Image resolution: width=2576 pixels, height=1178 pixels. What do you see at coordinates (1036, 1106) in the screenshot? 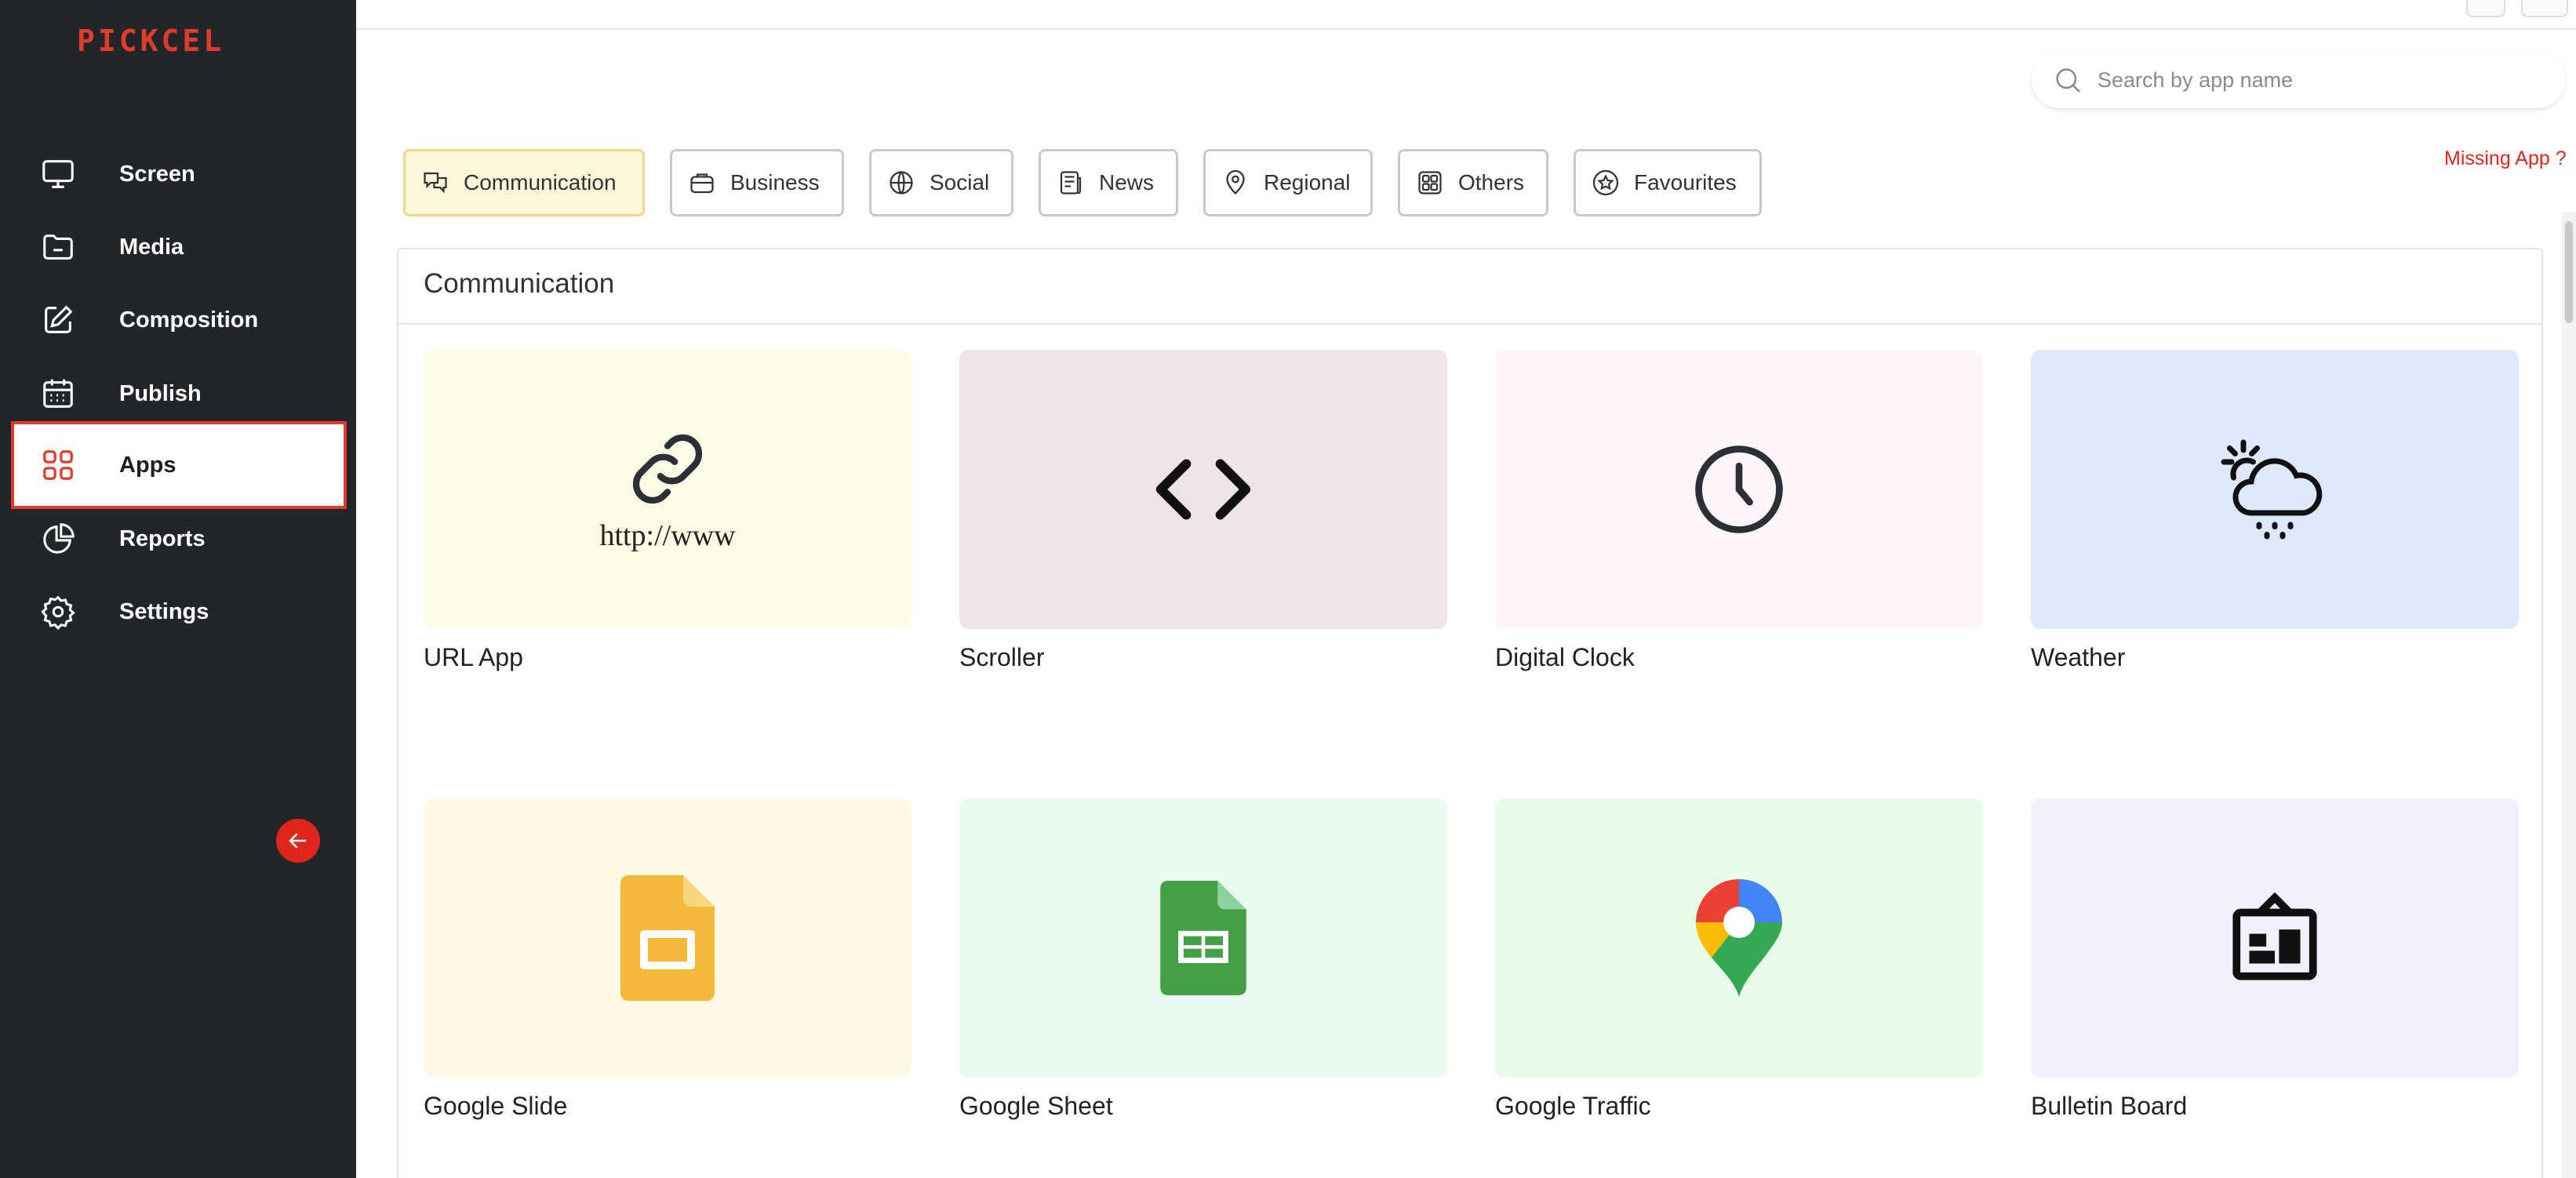
I see `app-name: Google Sheet` at bounding box center [1036, 1106].